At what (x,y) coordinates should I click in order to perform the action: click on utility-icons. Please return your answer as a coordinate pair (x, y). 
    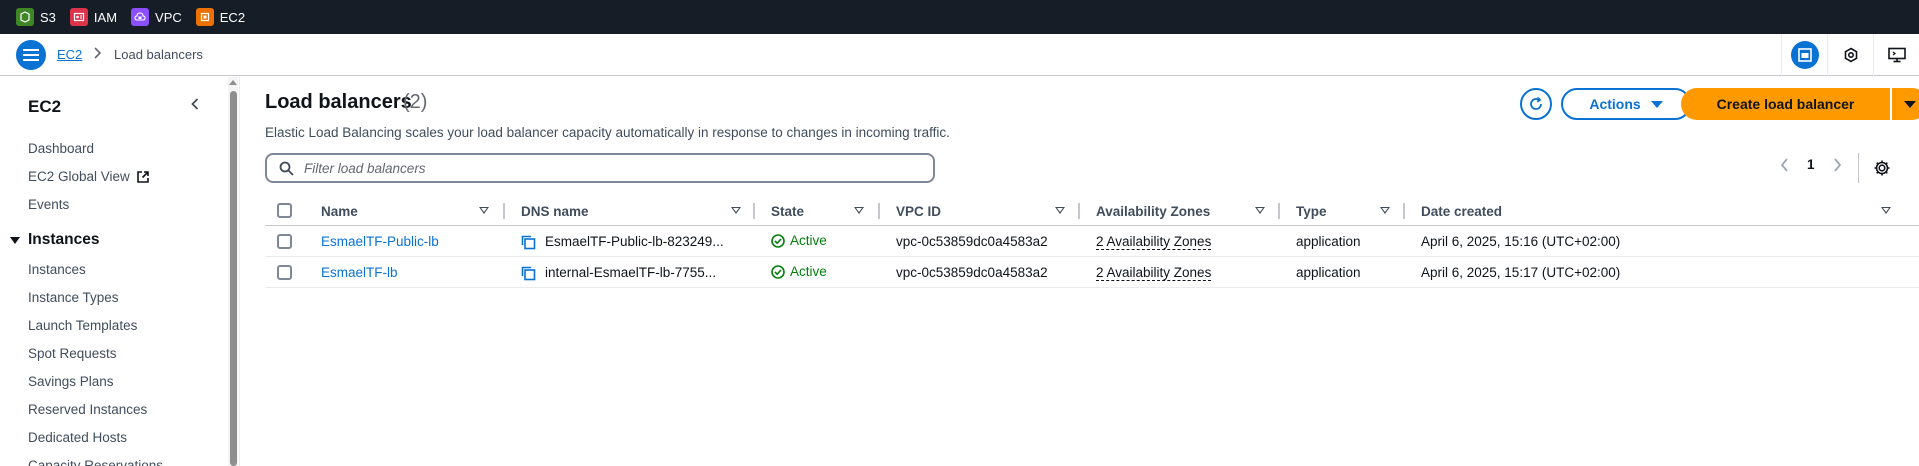
    Looking at the image, I should click on (1850, 55).